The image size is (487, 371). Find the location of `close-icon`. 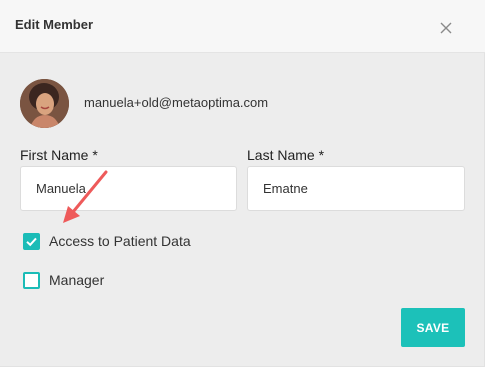

close-icon is located at coordinates (446, 28).